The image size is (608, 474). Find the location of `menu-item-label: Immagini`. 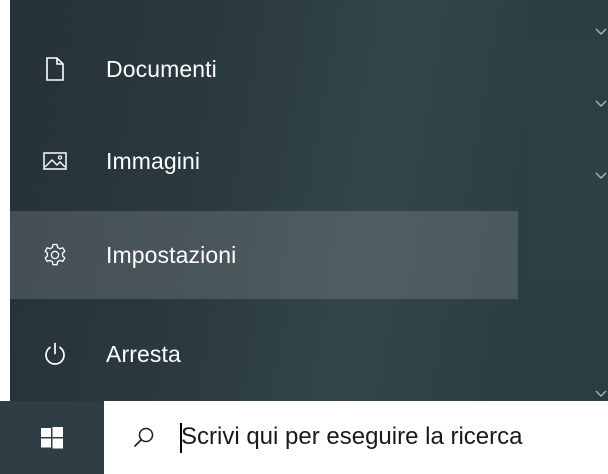

menu-item-label: Immagini is located at coordinates (153, 160).